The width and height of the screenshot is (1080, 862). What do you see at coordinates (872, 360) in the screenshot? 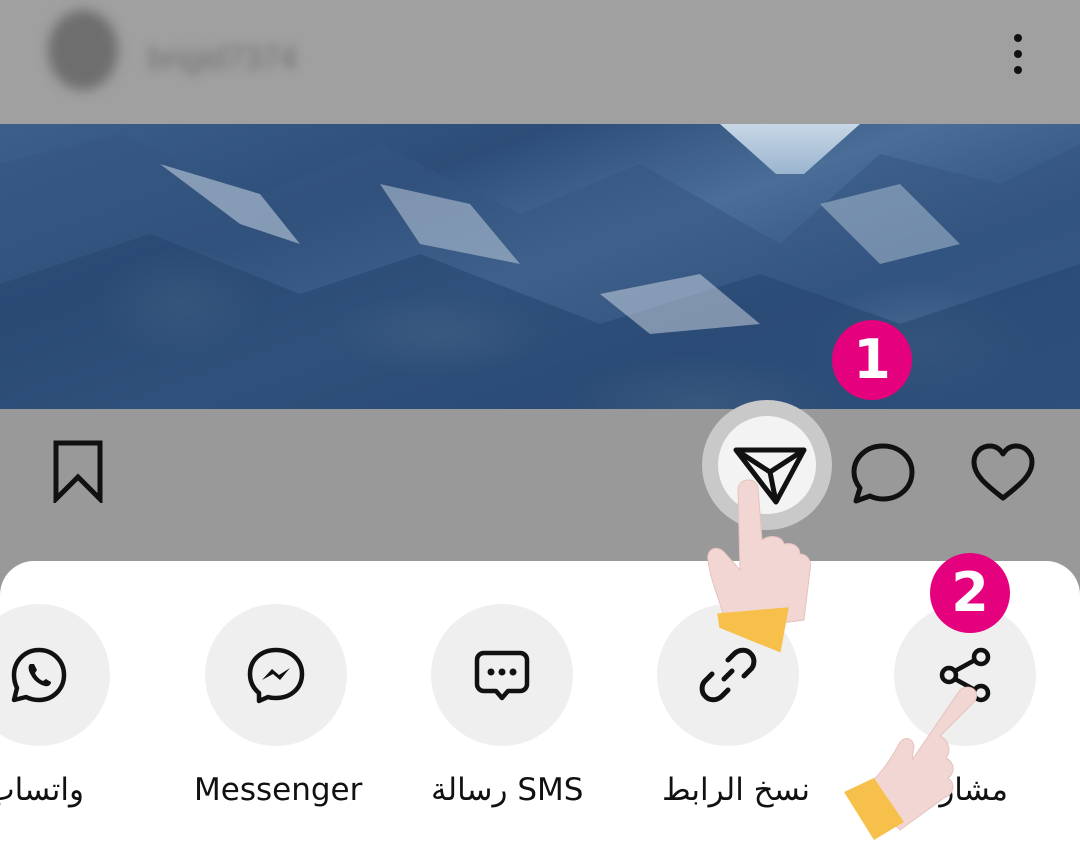
I see `step-badge-1: 1` at bounding box center [872, 360].